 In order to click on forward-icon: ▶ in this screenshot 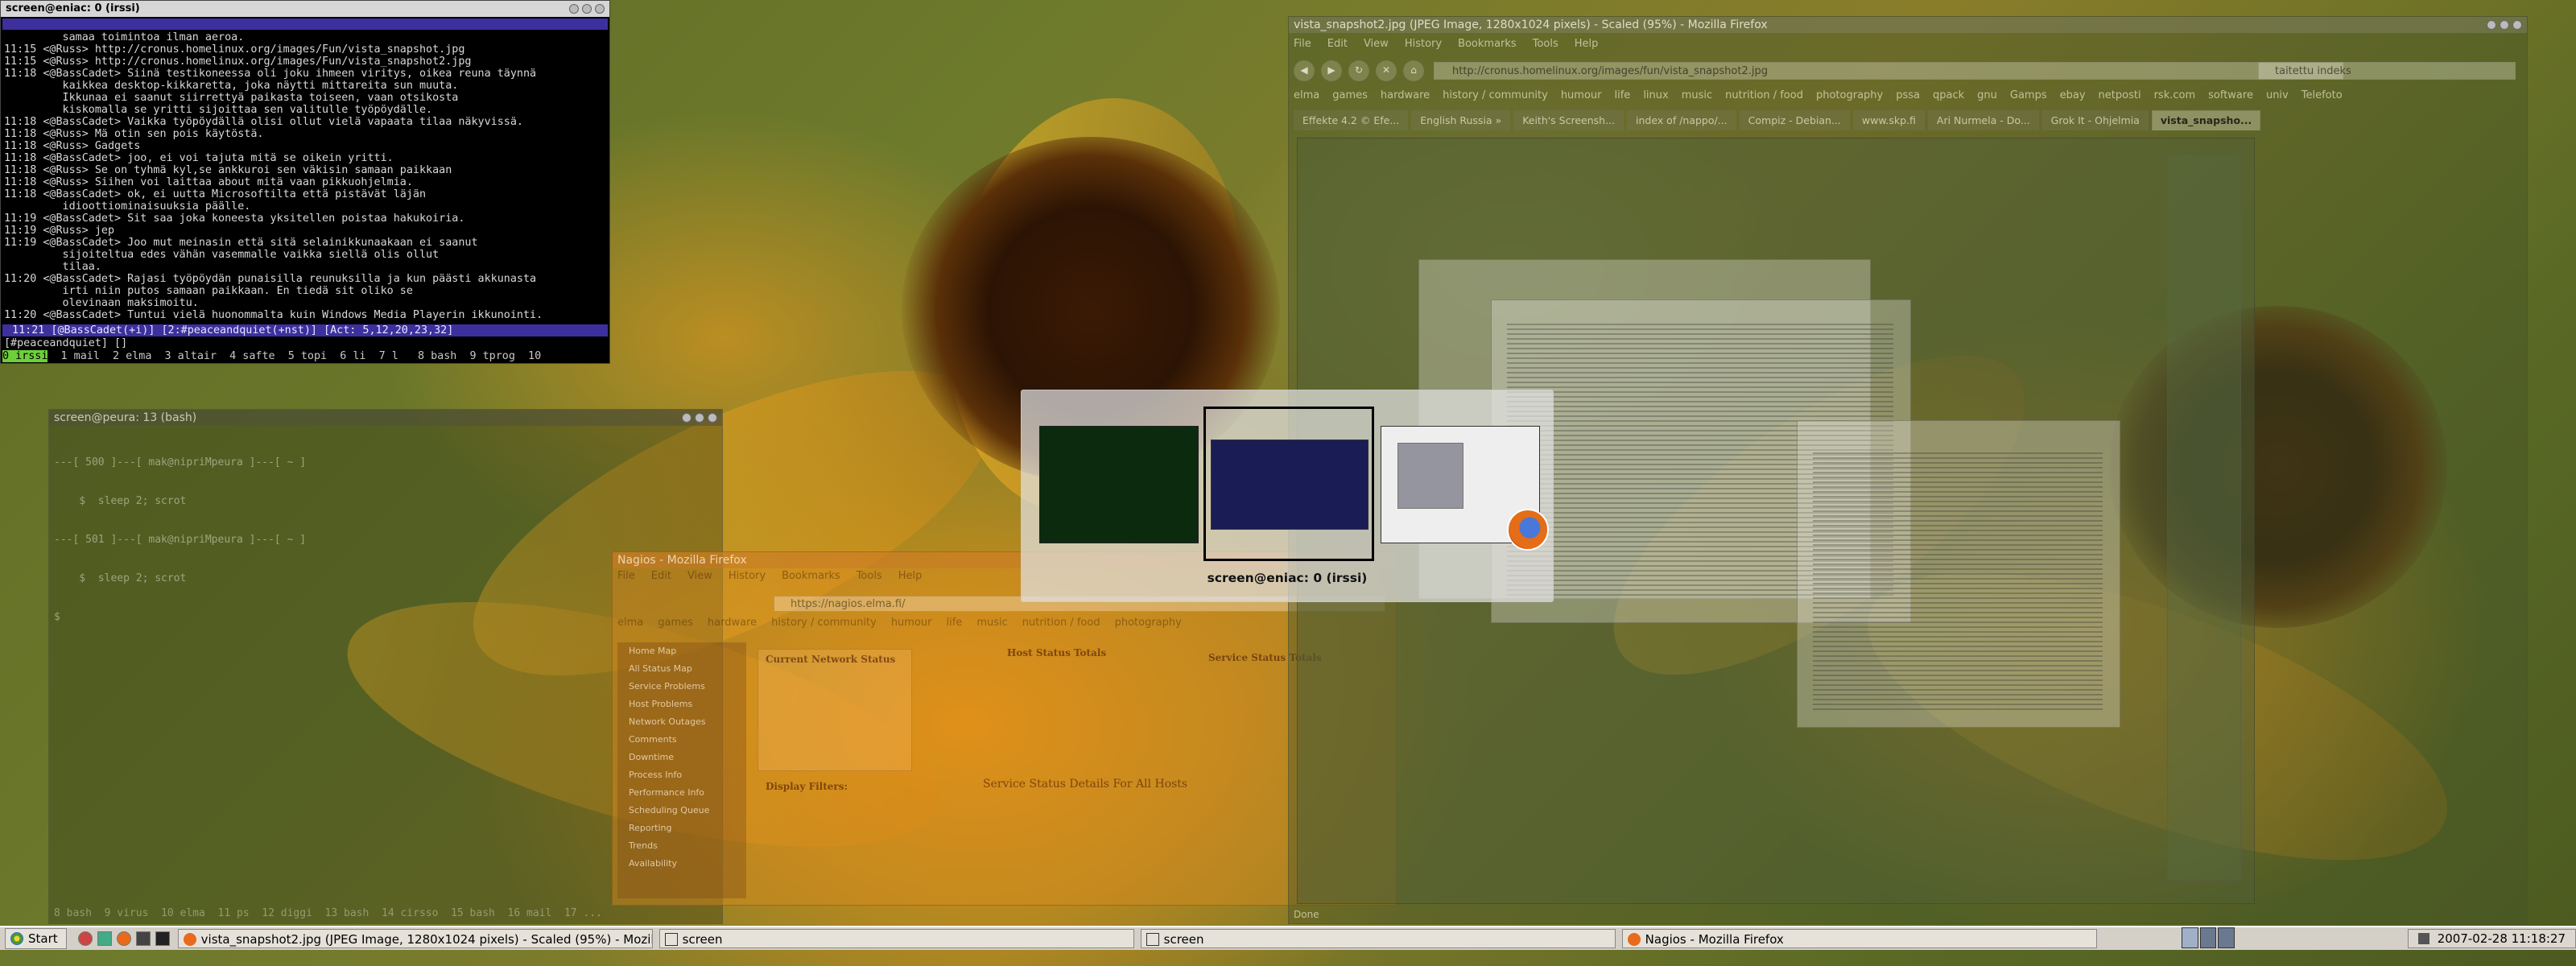, I will do `click(1331, 70)`.